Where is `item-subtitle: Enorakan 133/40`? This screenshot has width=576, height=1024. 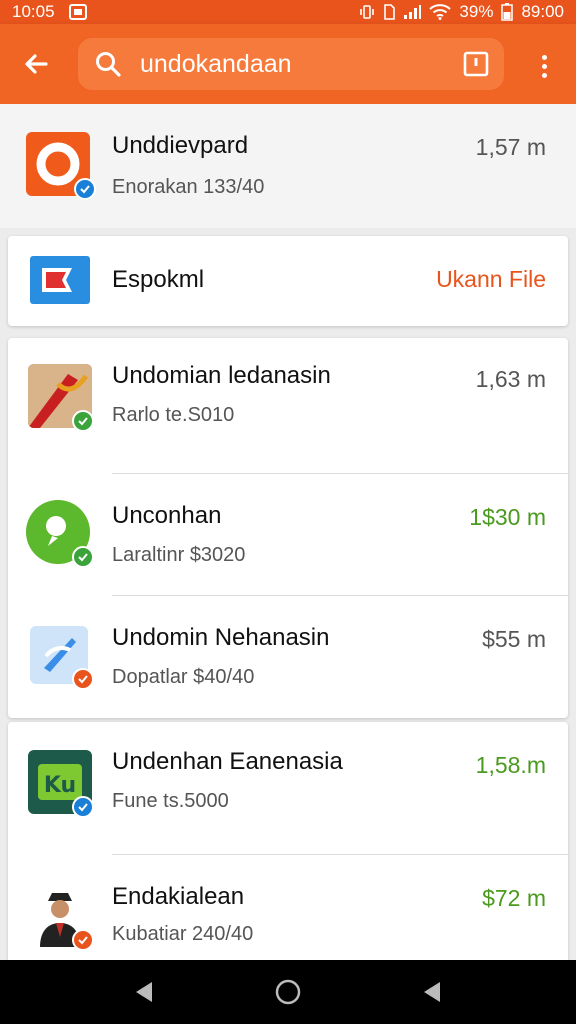
item-subtitle: Enorakan 133/40 is located at coordinates (188, 187).